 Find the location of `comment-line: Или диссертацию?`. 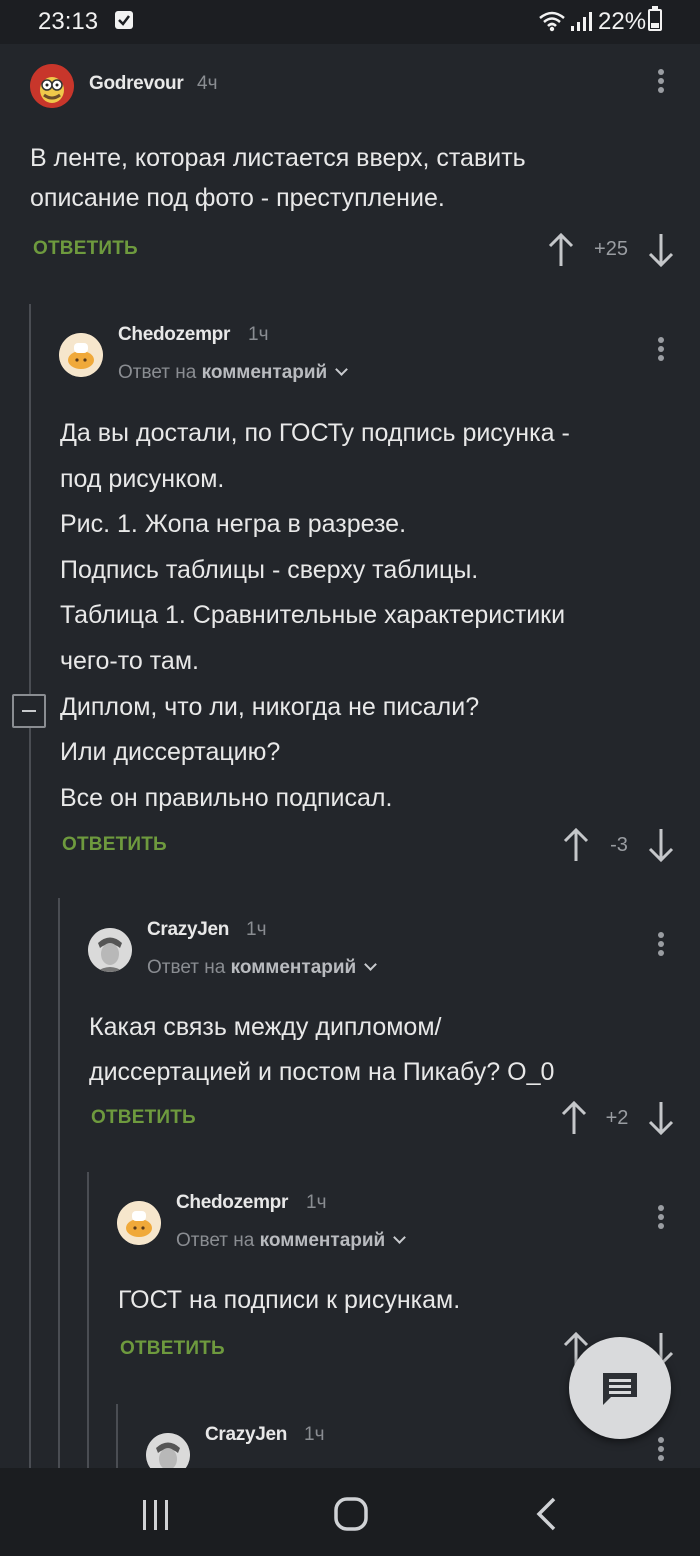

comment-line: Или диссертацию? is located at coordinates (170, 752).